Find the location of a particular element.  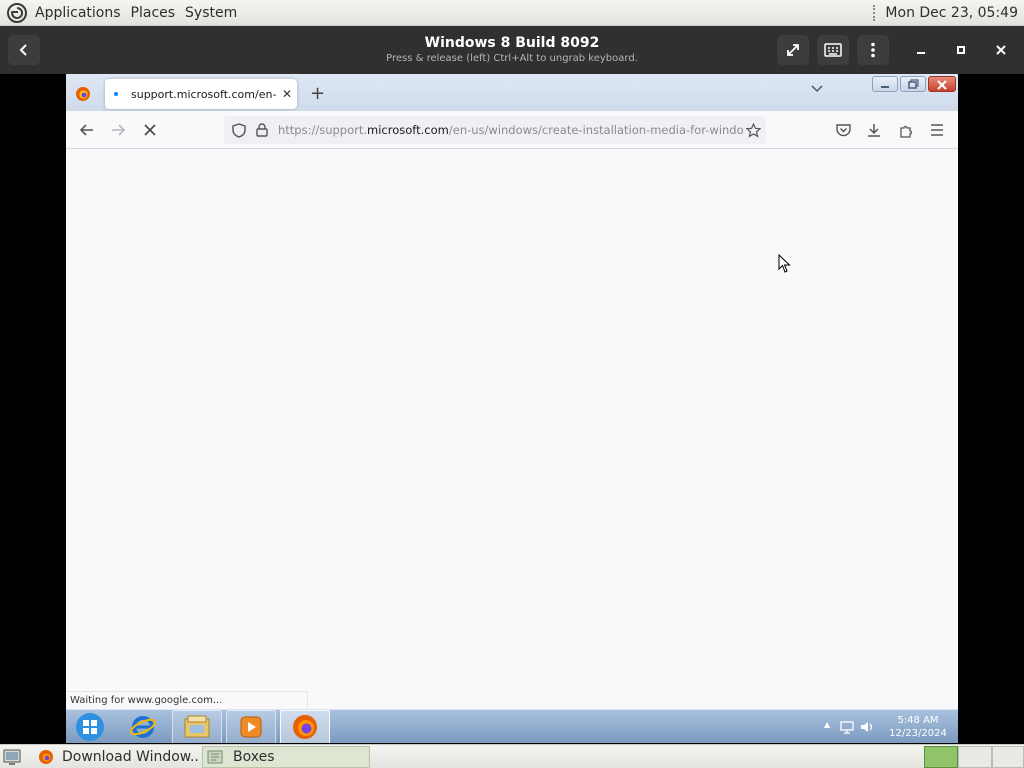

internet-explorer-icon is located at coordinates (143, 727).